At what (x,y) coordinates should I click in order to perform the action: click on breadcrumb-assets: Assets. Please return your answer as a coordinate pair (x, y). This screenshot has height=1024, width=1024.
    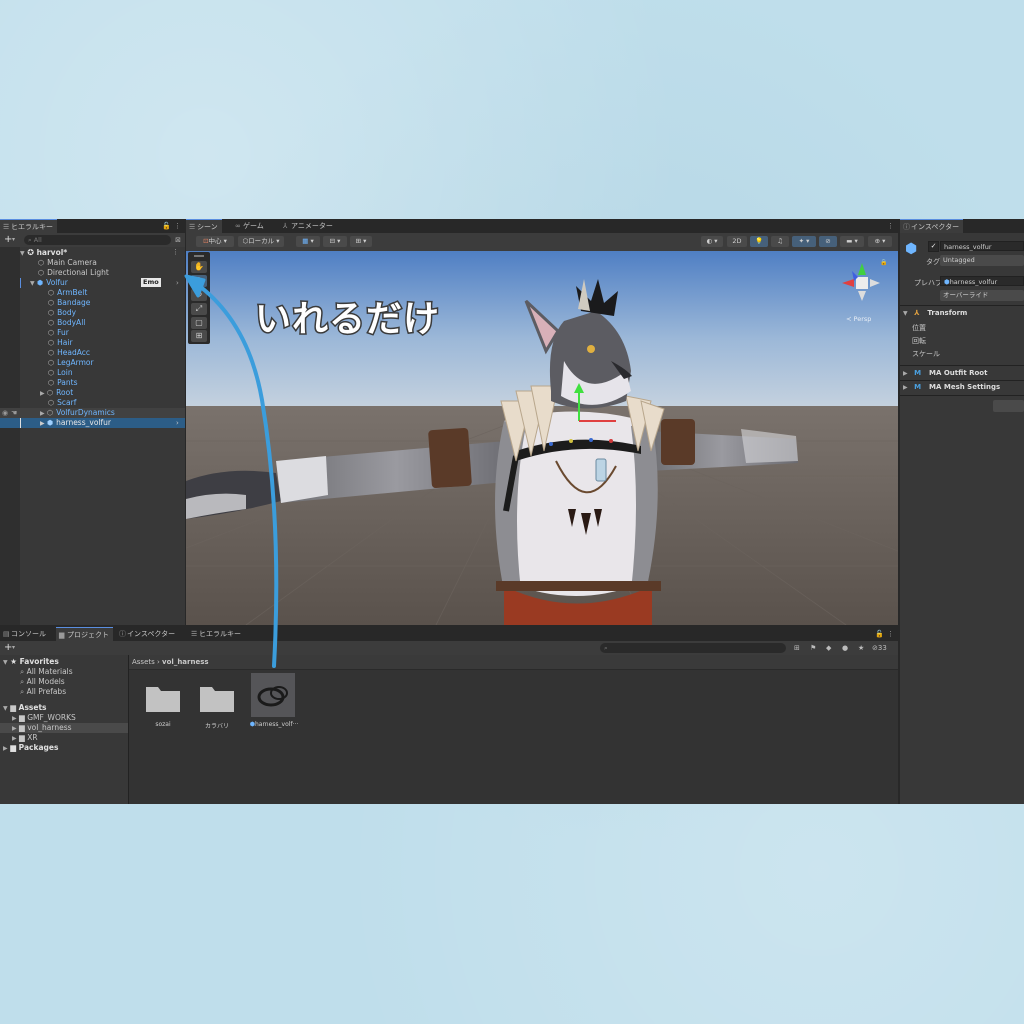
    Looking at the image, I should click on (143, 662).